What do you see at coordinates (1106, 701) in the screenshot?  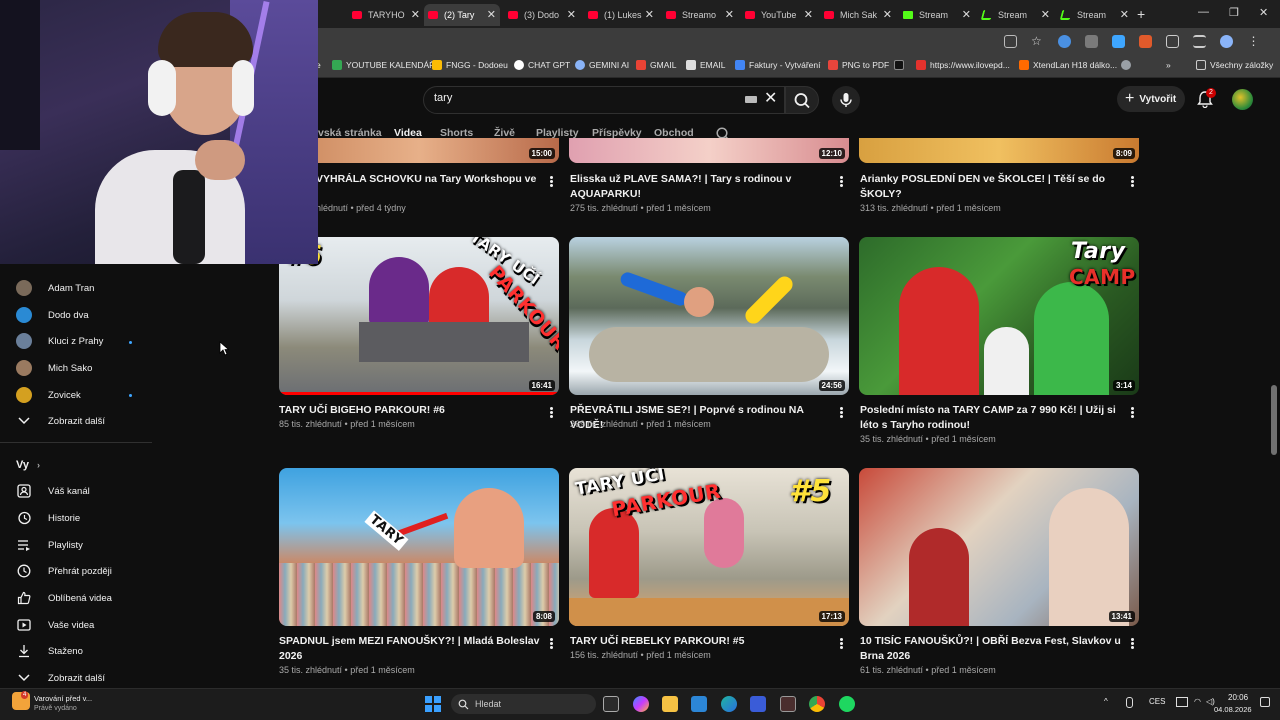 I see `tray-overflow-icon: ^` at bounding box center [1106, 701].